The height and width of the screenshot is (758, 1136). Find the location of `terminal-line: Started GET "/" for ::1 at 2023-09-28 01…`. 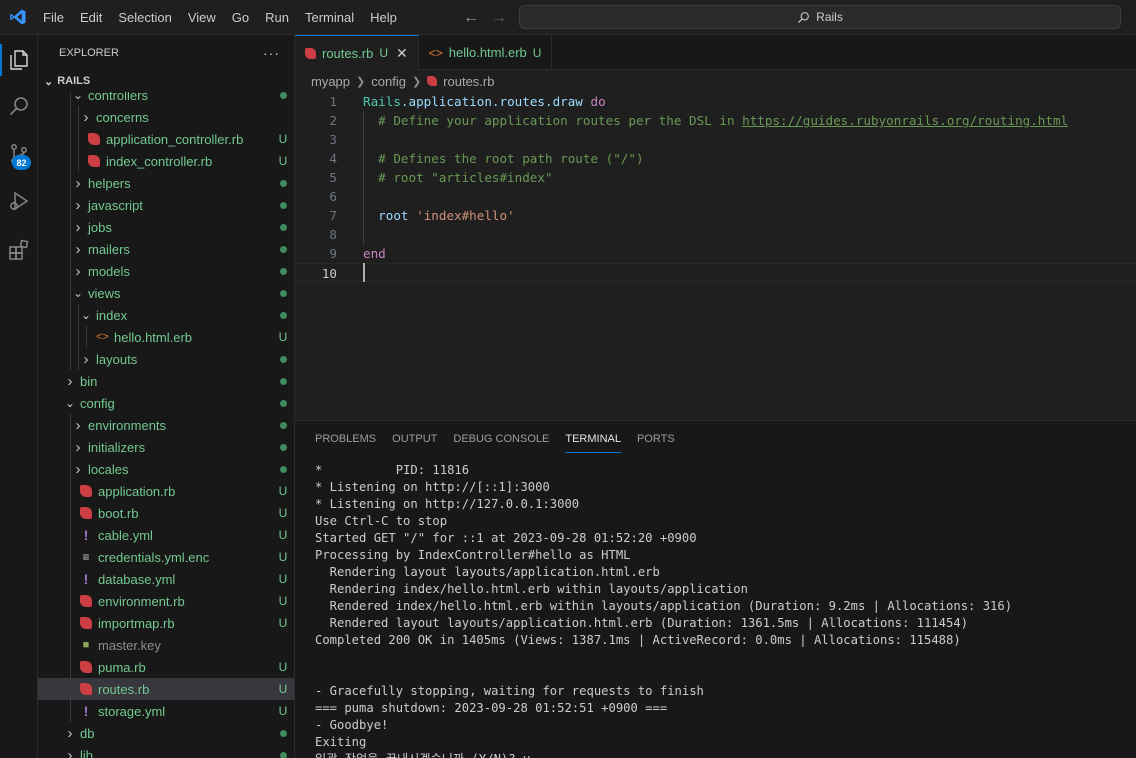

terminal-line: Started GET "/" for ::1 at 2023-09-28 01… is located at coordinates (506, 538).